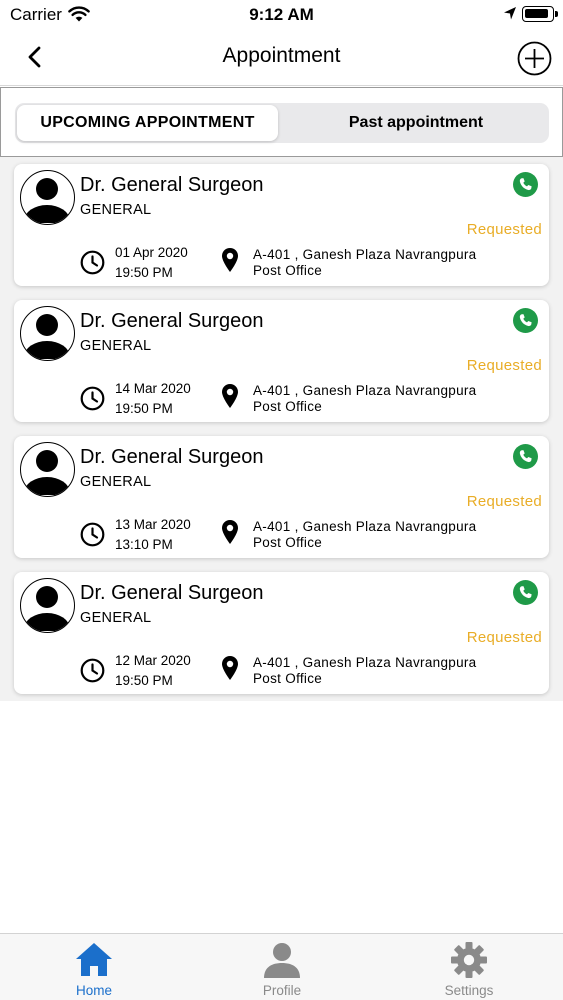 The width and height of the screenshot is (563, 1000). I want to click on location-arrow-icon, so click(510, 13).